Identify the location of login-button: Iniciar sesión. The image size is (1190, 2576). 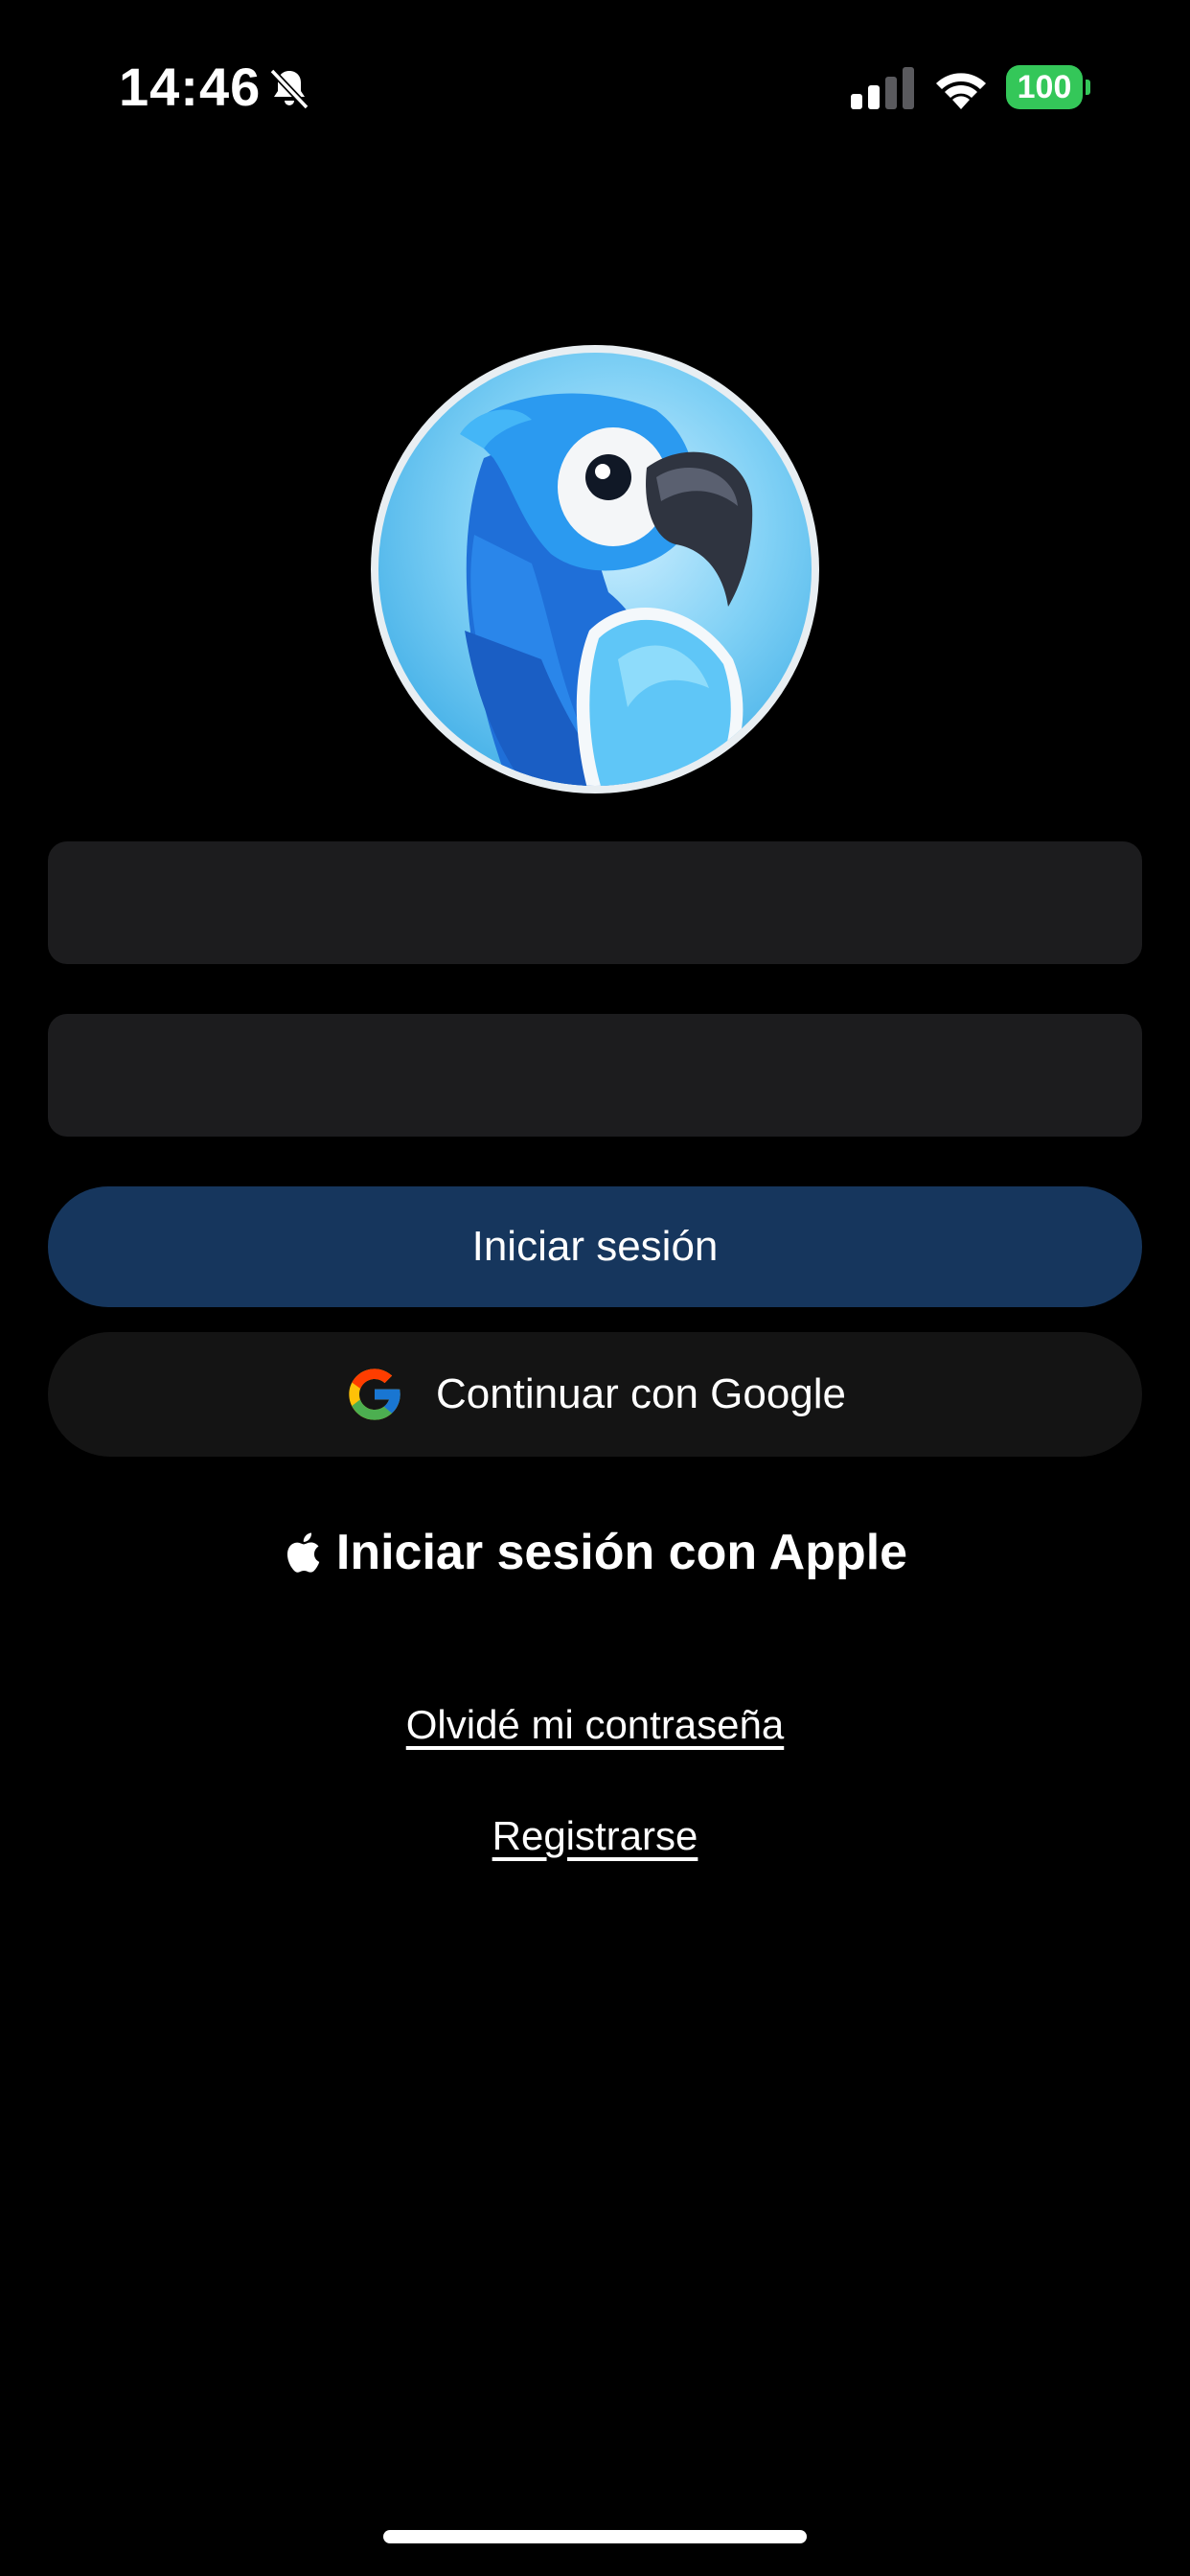
(595, 1246).